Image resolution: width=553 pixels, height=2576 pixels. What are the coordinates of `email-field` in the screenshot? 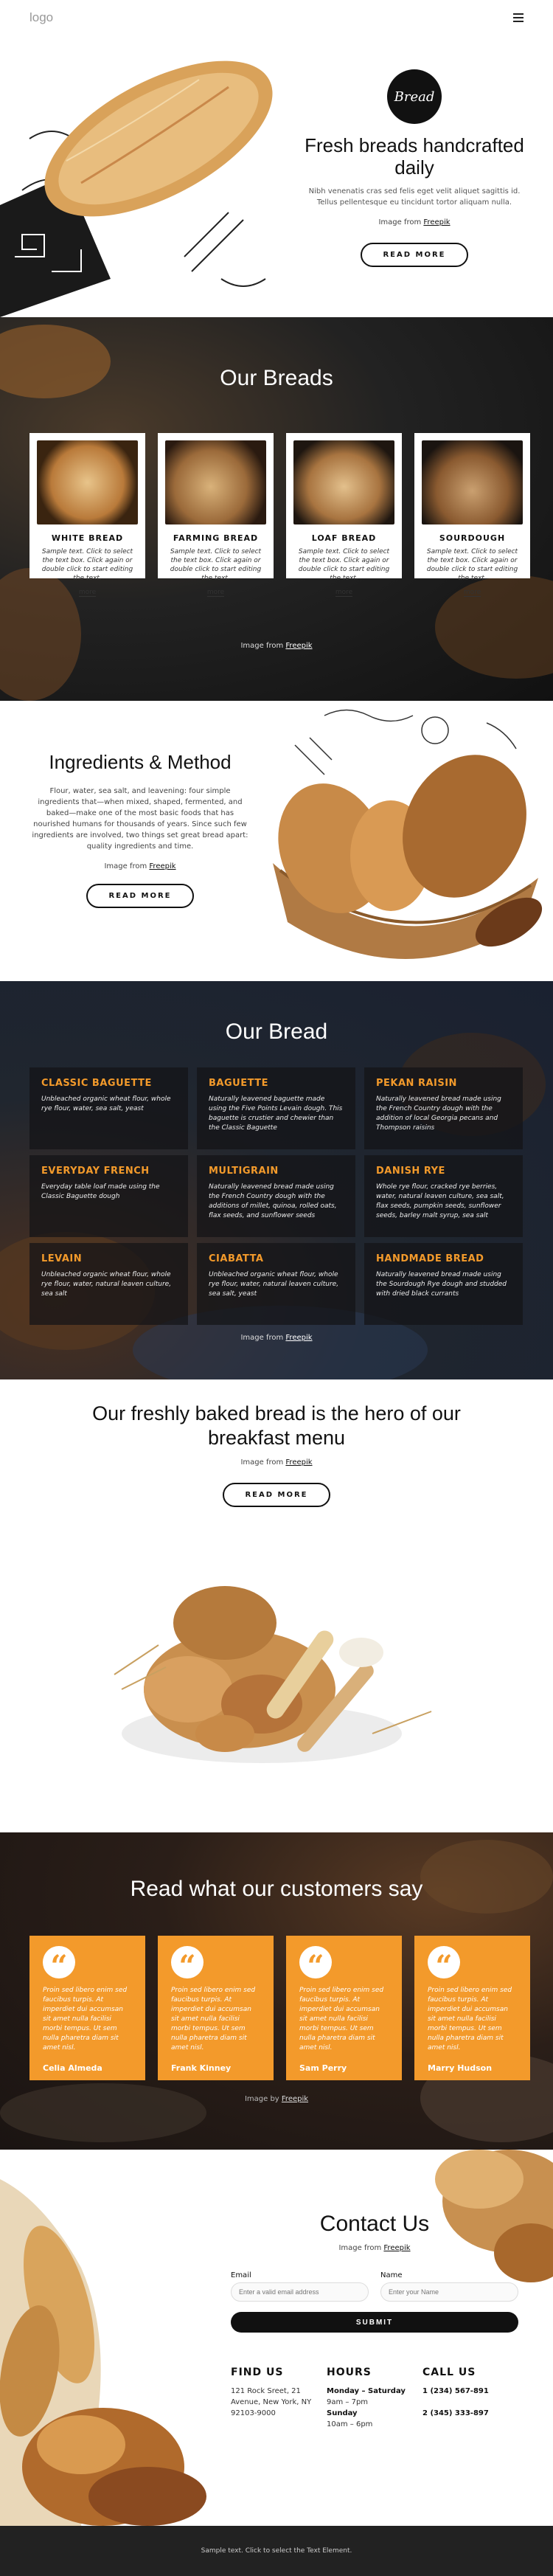 It's located at (300, 2292).